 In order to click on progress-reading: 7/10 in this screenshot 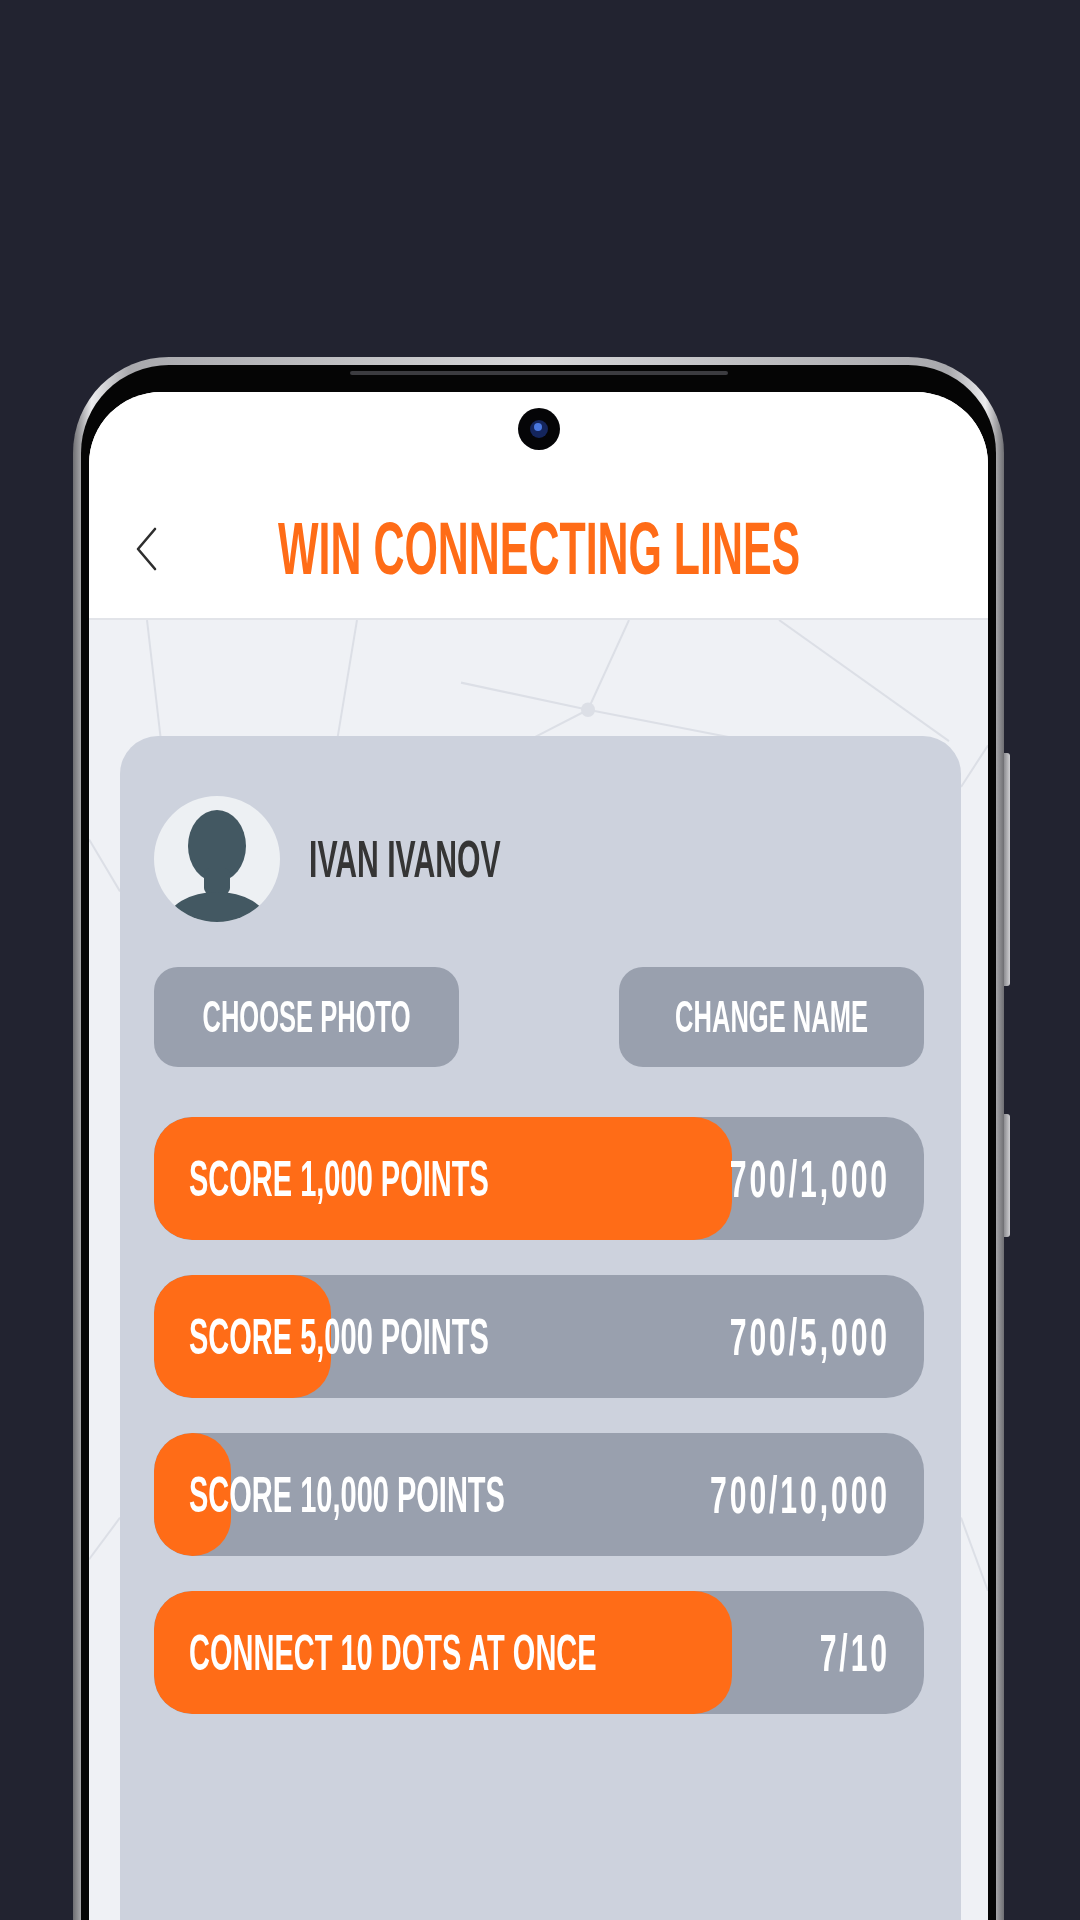, I will do `click(854, 1652)`.